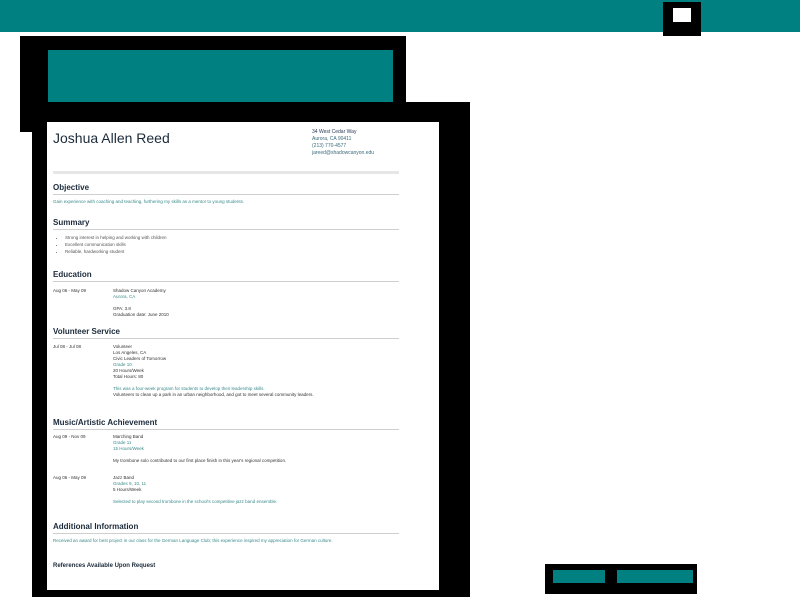 The height and width of the screenshot is (600, 800). What do you see at coordinates (226, 189) in the screenshot?
I see `section-heading: Objective` at bounding box center [226, 189].